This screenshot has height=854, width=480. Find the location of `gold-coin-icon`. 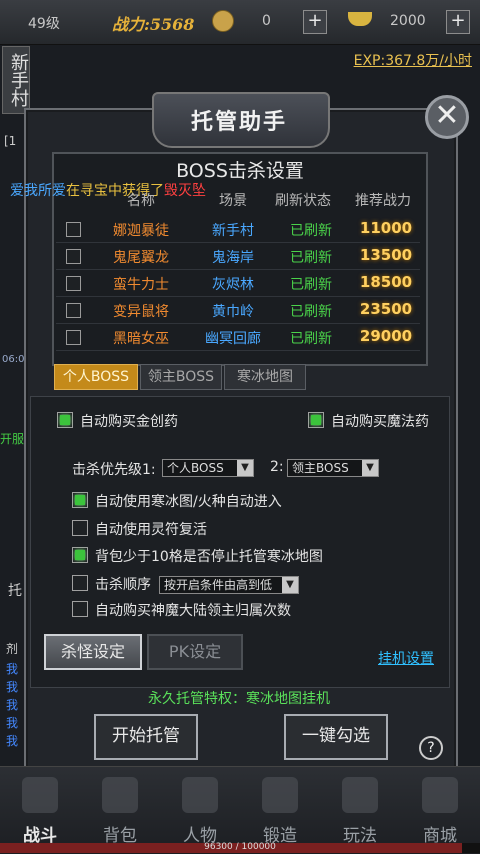

gold-coin-icon is located at coordinates (223, 21).